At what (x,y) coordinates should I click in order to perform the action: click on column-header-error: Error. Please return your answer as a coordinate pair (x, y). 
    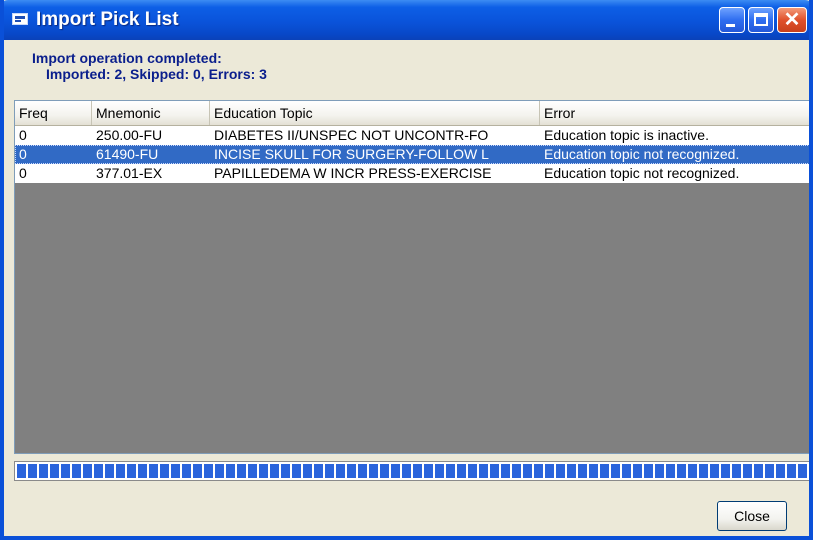
    Looking at the image, I should click on (674, 113).